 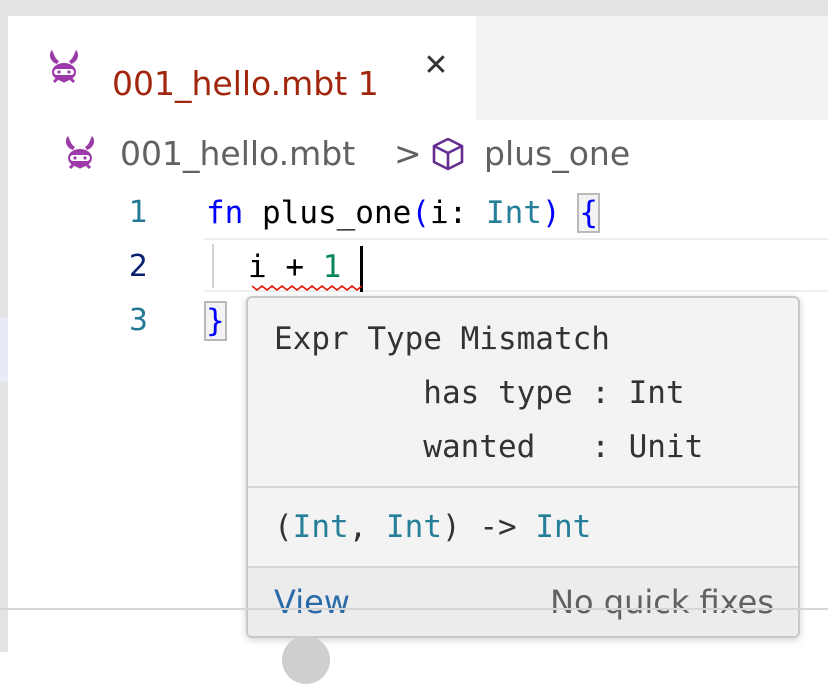 I want to click on error-squiggle, so click(x=307, y=288).